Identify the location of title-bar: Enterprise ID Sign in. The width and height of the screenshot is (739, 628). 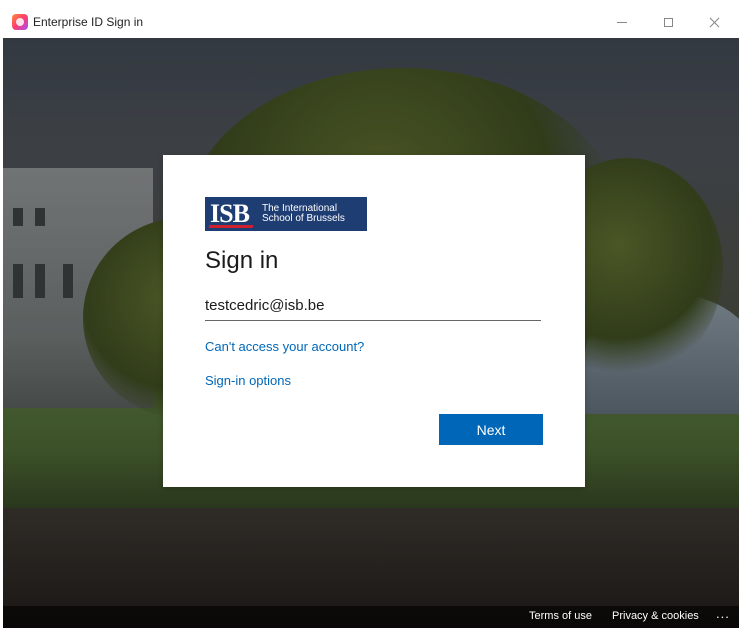
(371, 22).